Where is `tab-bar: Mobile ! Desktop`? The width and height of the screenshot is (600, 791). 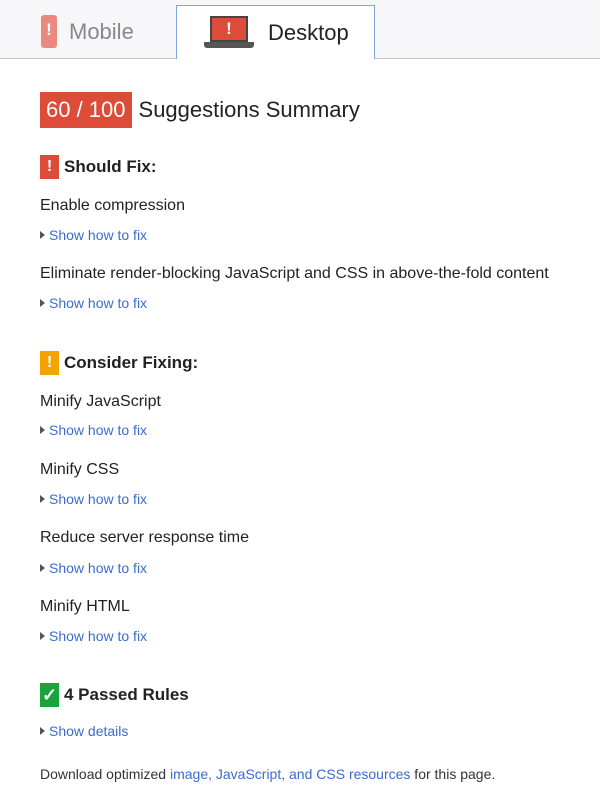 tab-bar: Mobile ! Desktop is located at coordinates (300, 29).